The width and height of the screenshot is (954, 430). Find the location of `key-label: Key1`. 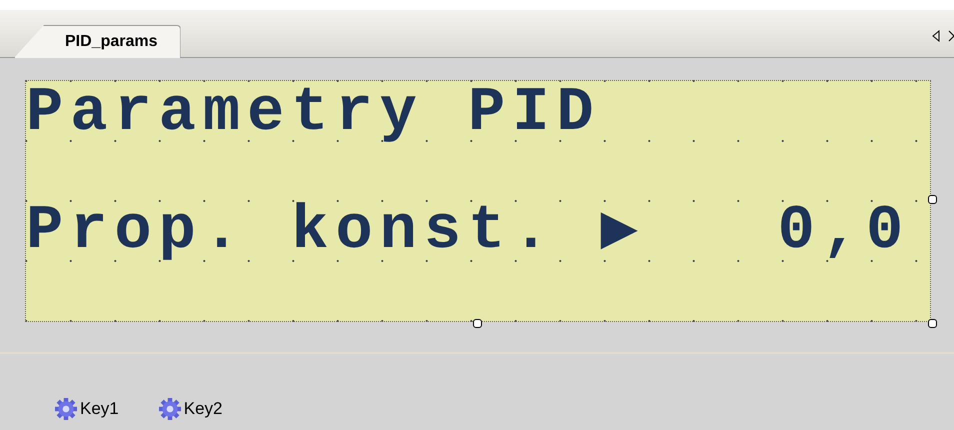

key-label: Key1 is located at coordinates (99, 409).